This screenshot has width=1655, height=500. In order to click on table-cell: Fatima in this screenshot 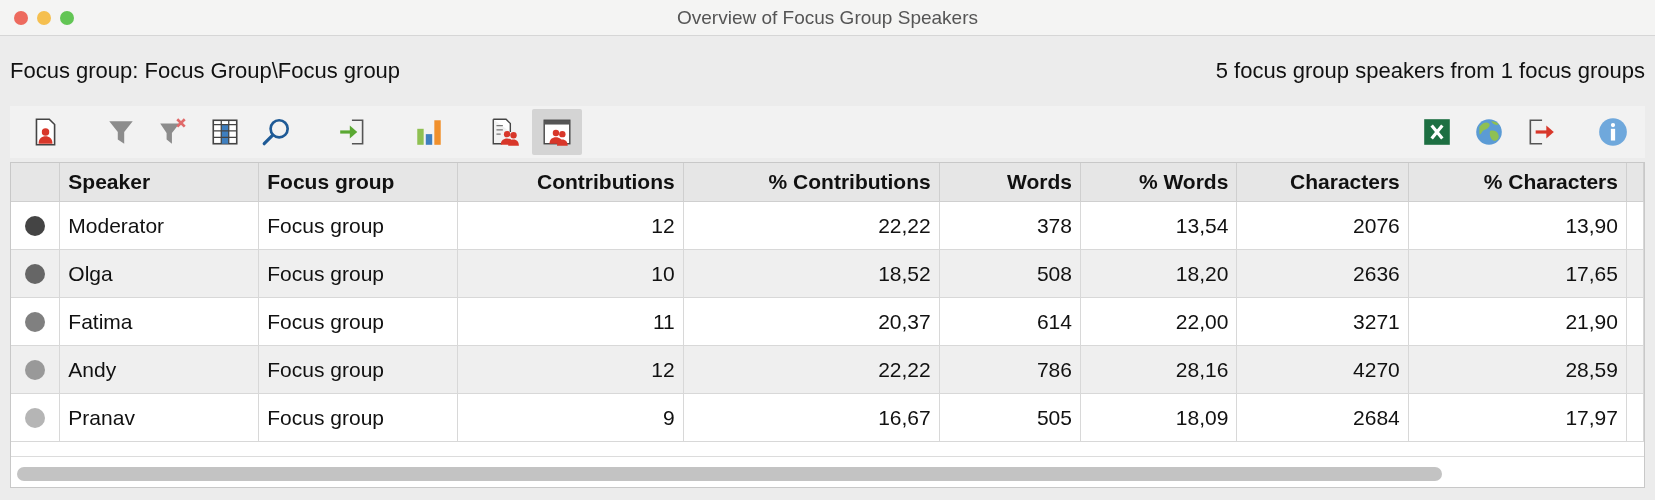, I will do `click(159, 321)`.